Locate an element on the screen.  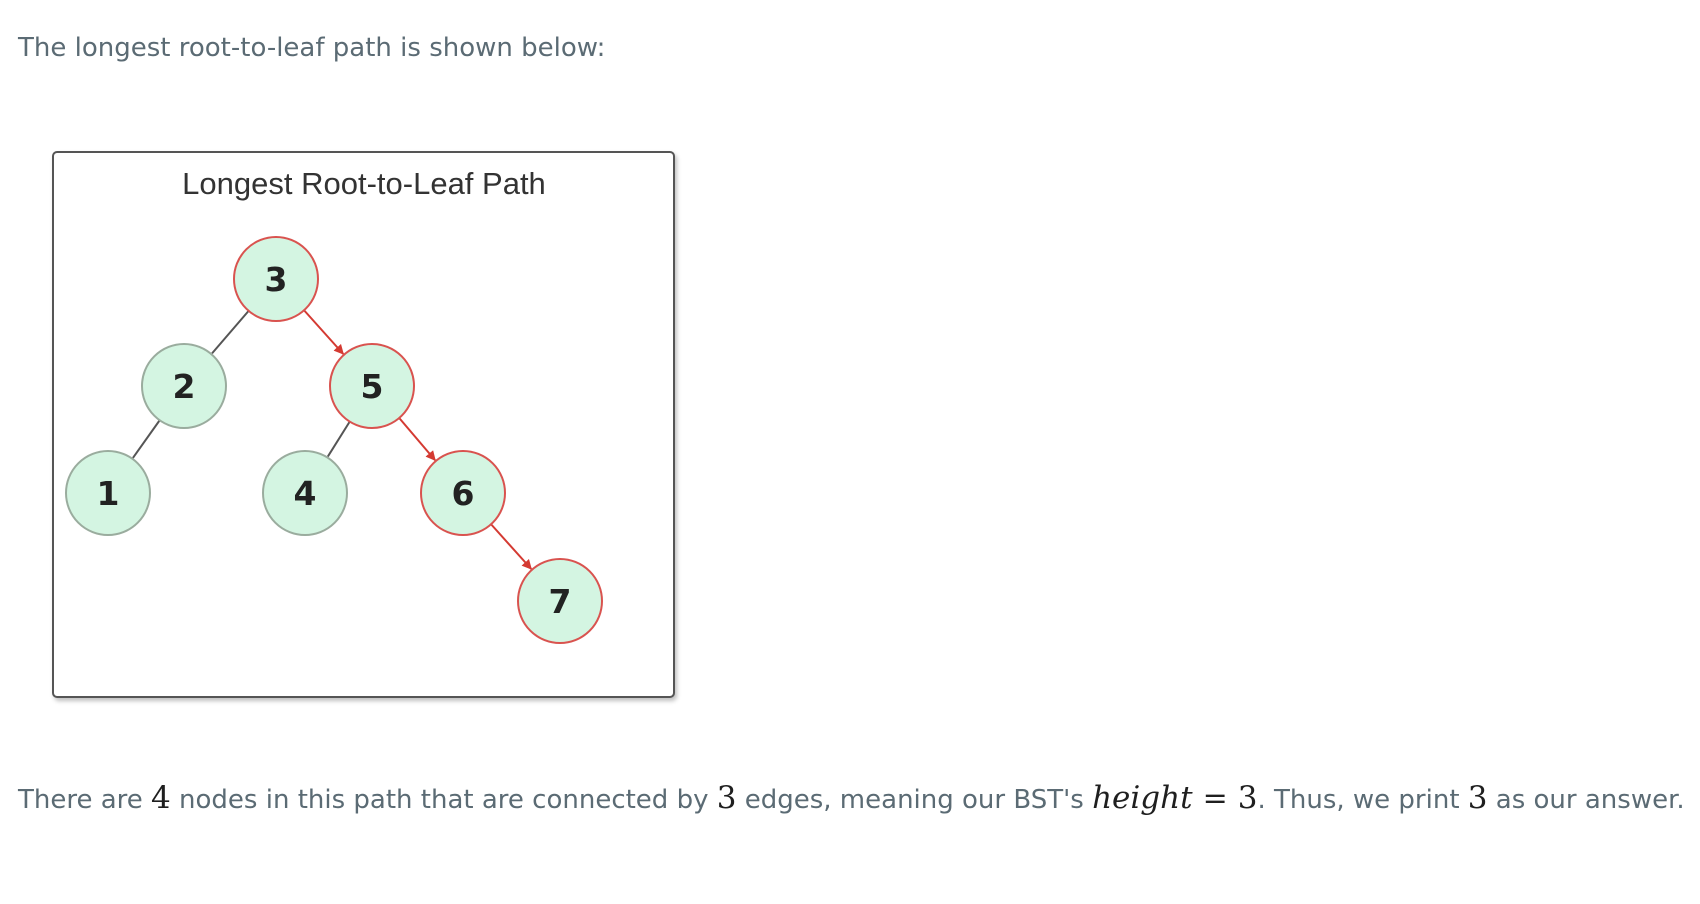
edge-n3-n2 is located at coordinates (230, 332).